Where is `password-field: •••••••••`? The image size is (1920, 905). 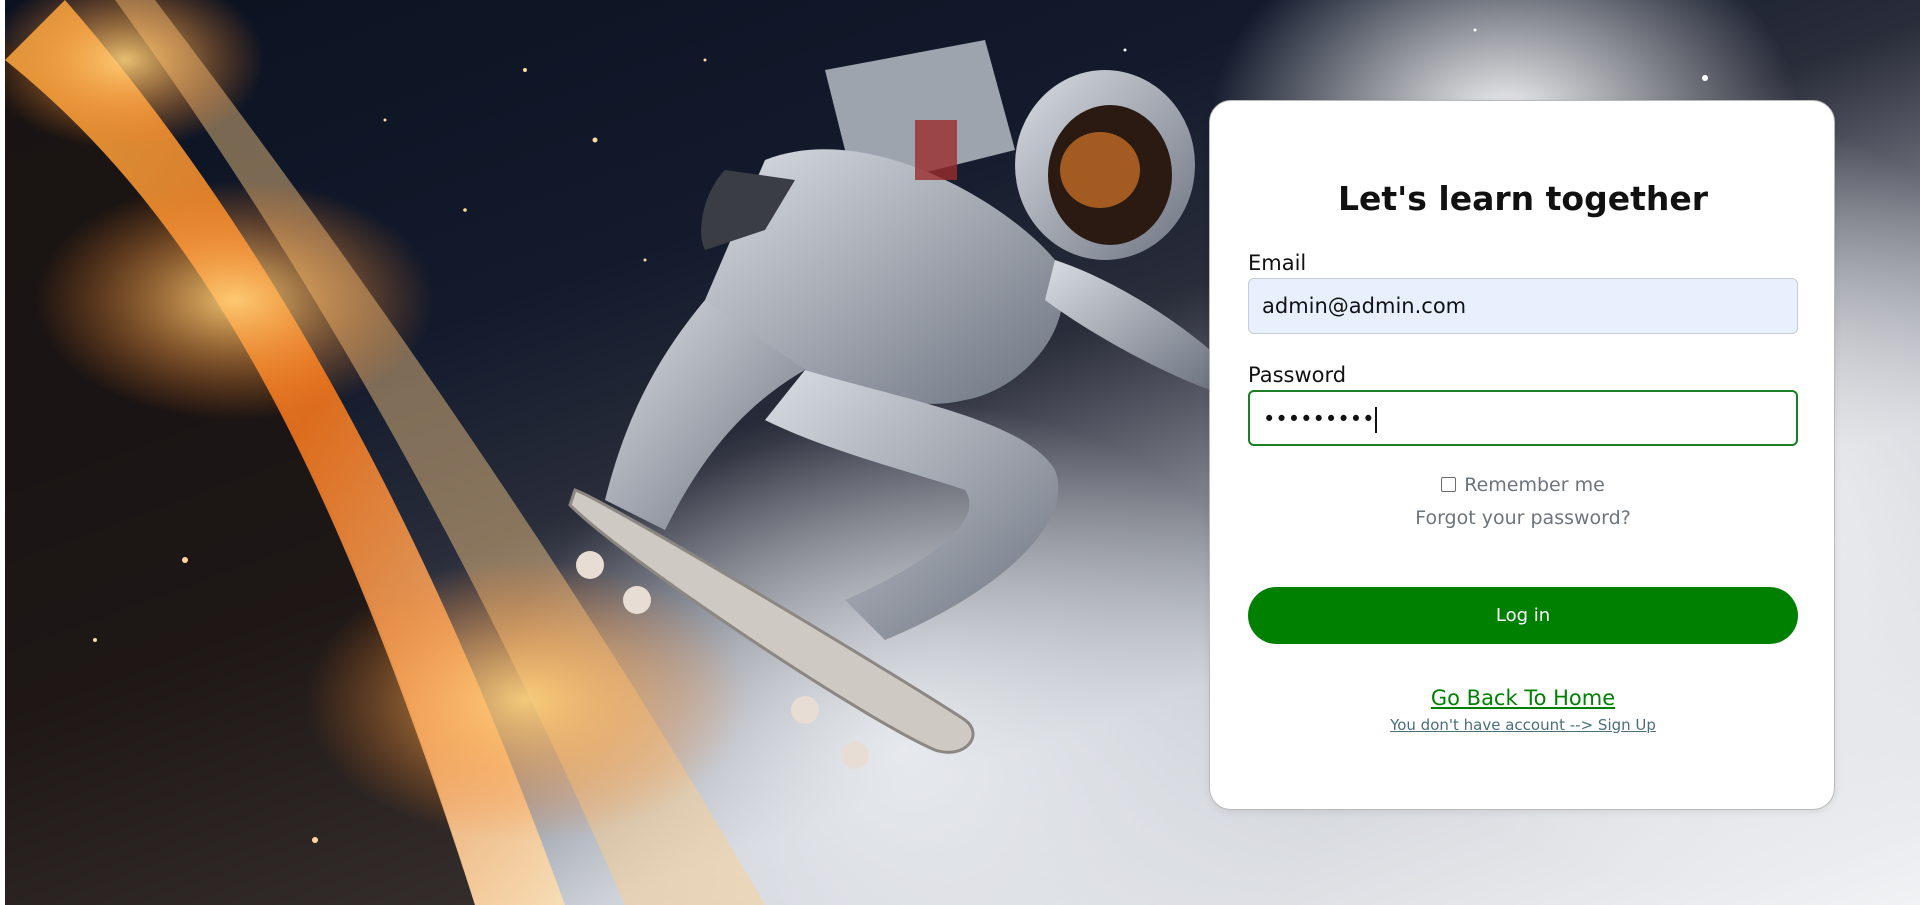 password-field: ••••••••• is located at coordinates (1523, 418).